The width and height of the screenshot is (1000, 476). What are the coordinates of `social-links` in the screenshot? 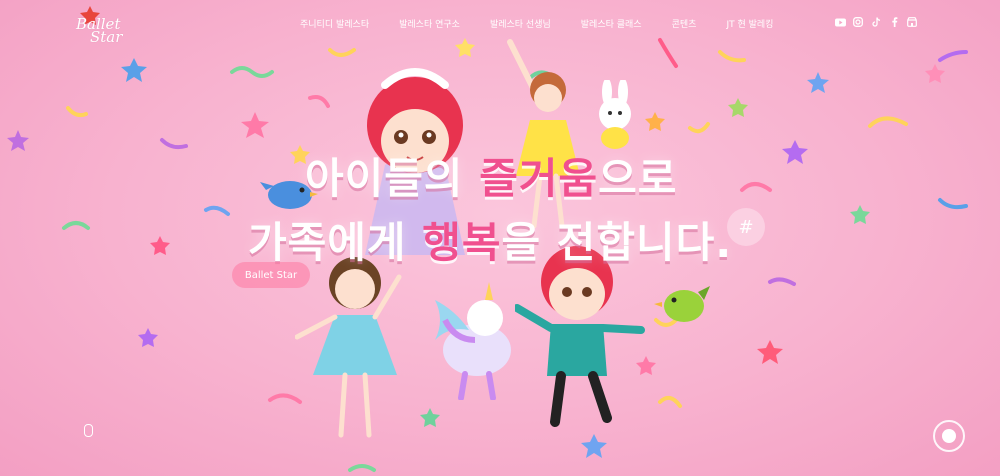 It's located at (876, 22).